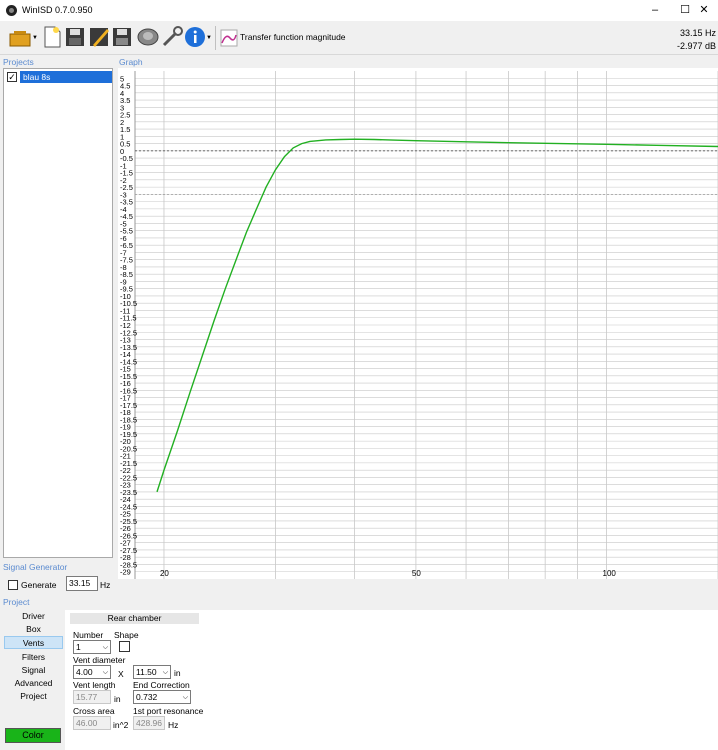  What do you see at coordinates (92, 647) in the screenshot?
I see `vent-number-select: 1 ⌵` at bounding box center [92, 647].